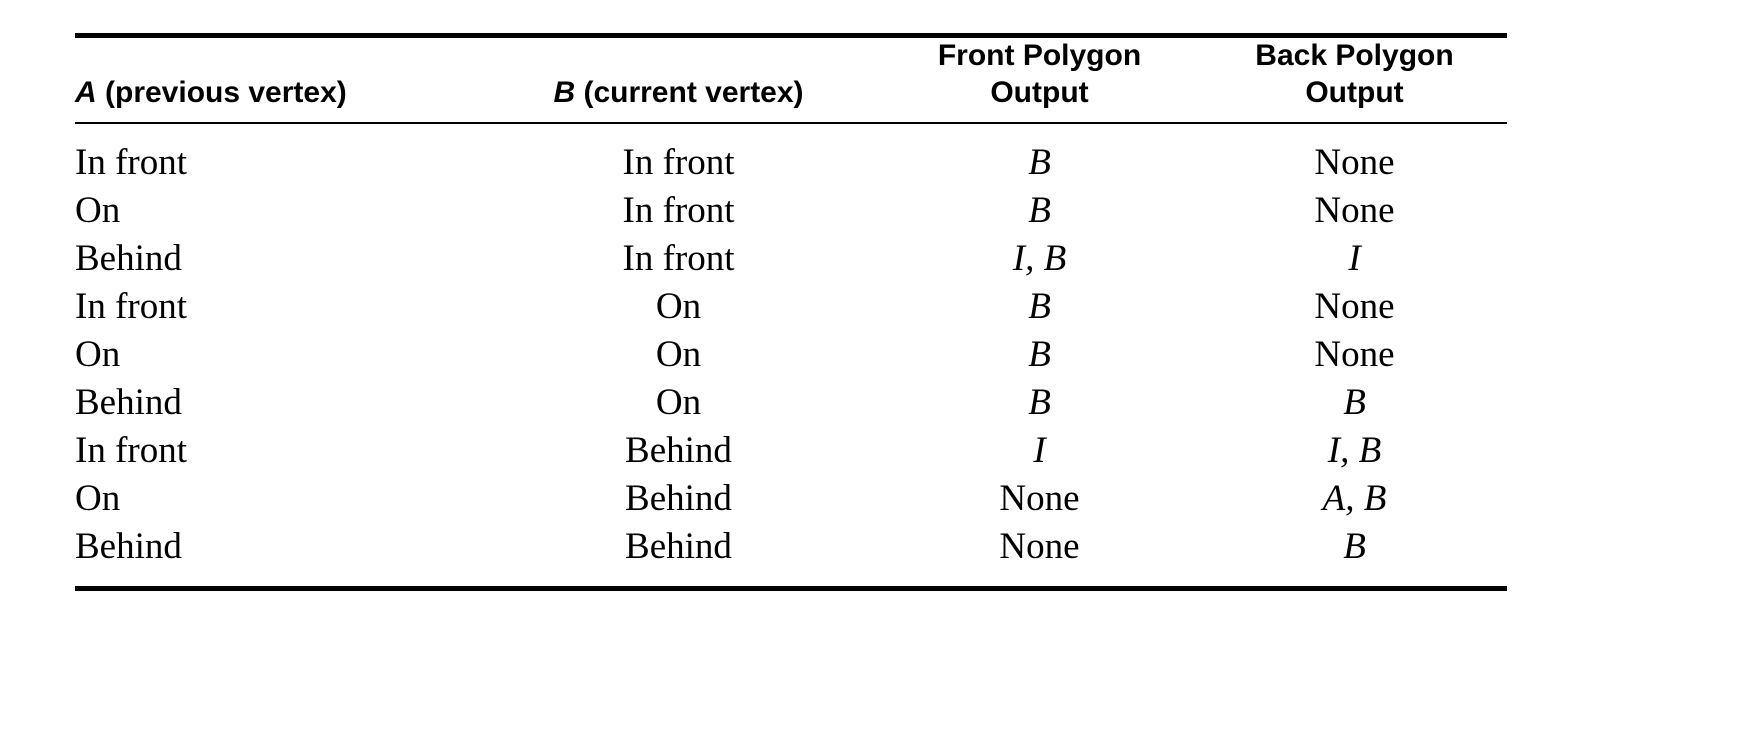  I want to click on cell-back-text: I, so click(1354, 258).